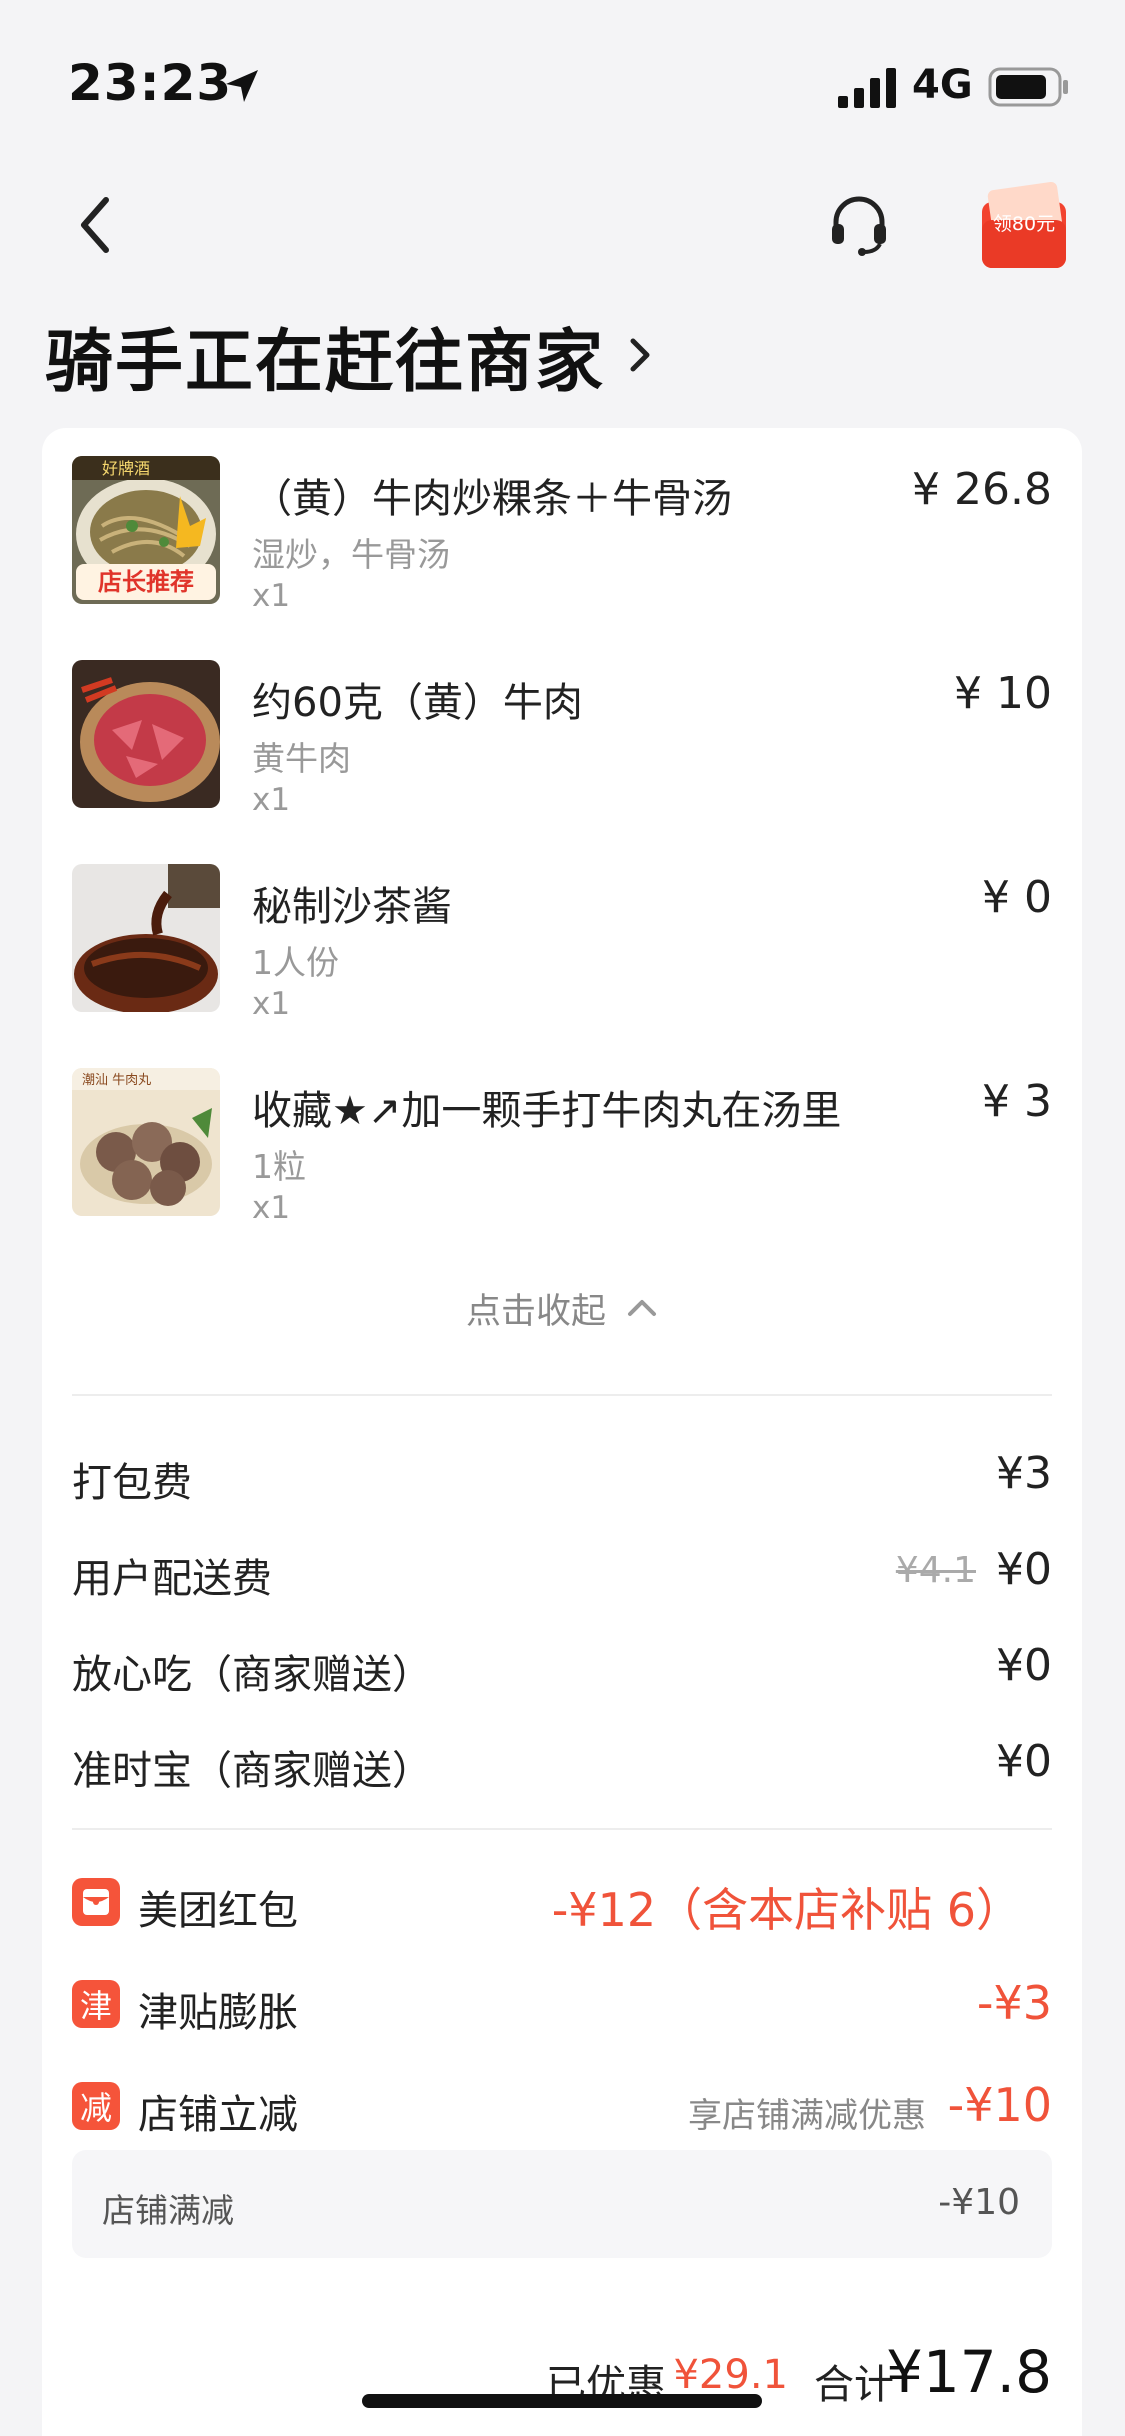 The width and height of the screenshot is (1125, 2436). I want to click on total-label: 合计, so click(854, 2385).